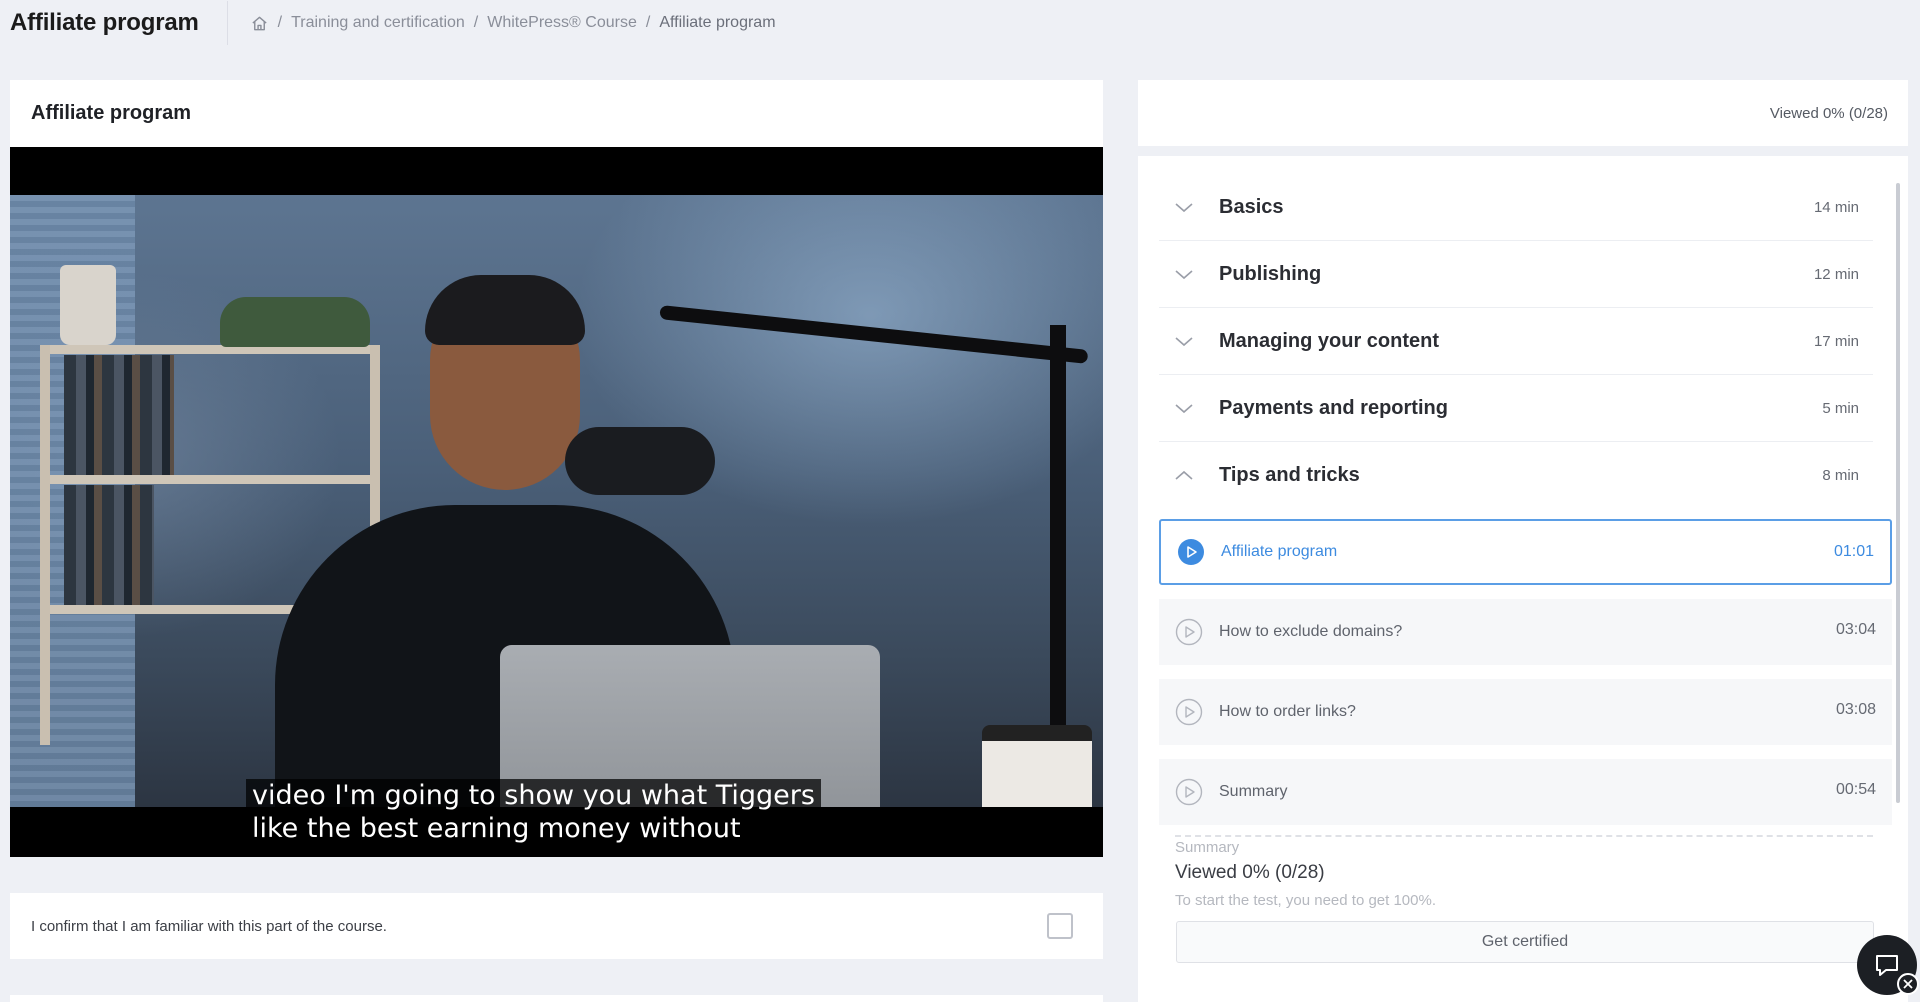 This screenshot has width=1920, height=1002. What do you see at coordinates (1525, 792) in the screenshot?
I see `lesson-summary: Summary 00:54` at bounding box center [1525, 792].